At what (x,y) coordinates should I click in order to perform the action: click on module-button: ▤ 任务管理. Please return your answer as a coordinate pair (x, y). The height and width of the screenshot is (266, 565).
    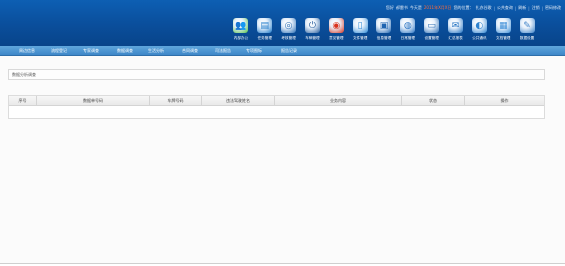
    Looking at the image, I should click on (265, 32).